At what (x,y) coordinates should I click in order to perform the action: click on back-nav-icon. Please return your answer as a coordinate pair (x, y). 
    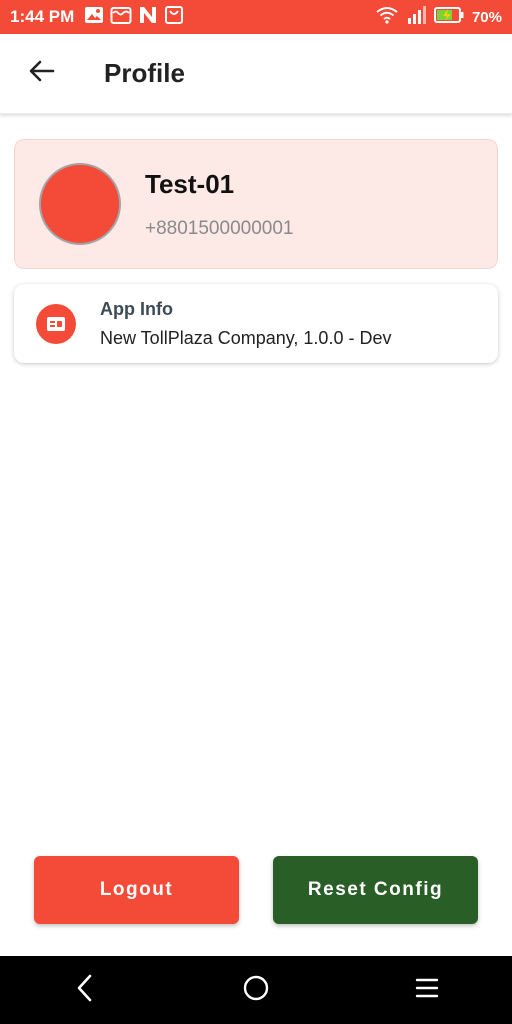
    Looking at the image, I should click on (85, 990).